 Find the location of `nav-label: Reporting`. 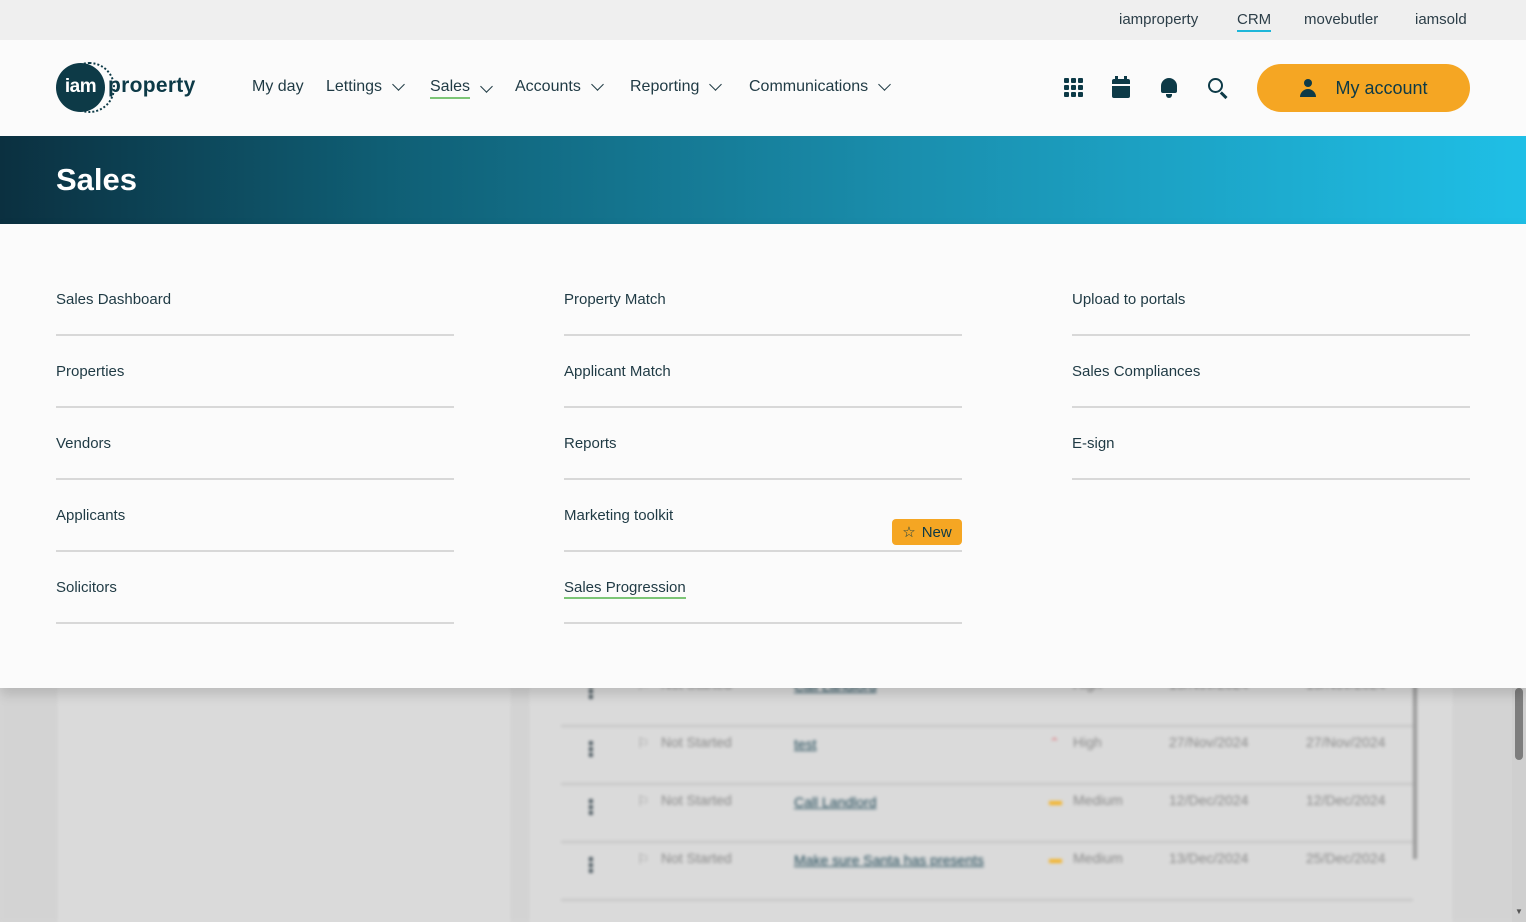

nav-label: Reporting is located at coordinates (665, 86).